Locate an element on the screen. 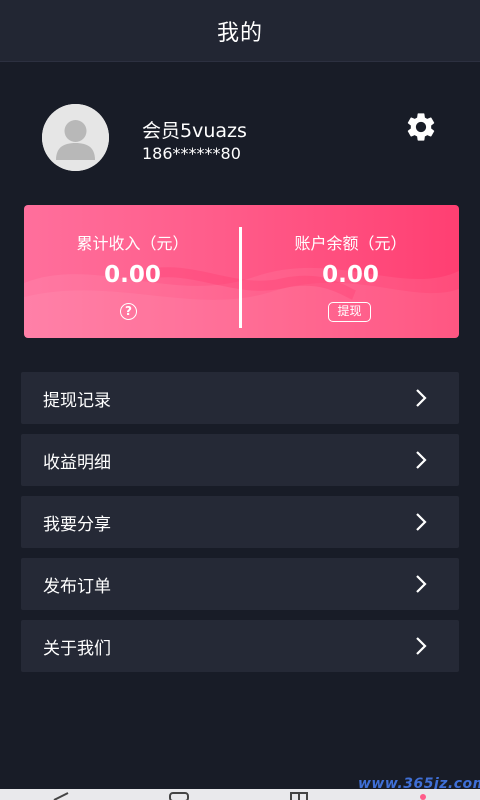 Image resolution: width=480 pixels, height=800 pixels. menu-item-income-details: 收益明细 is located at coordinates (240, 460).